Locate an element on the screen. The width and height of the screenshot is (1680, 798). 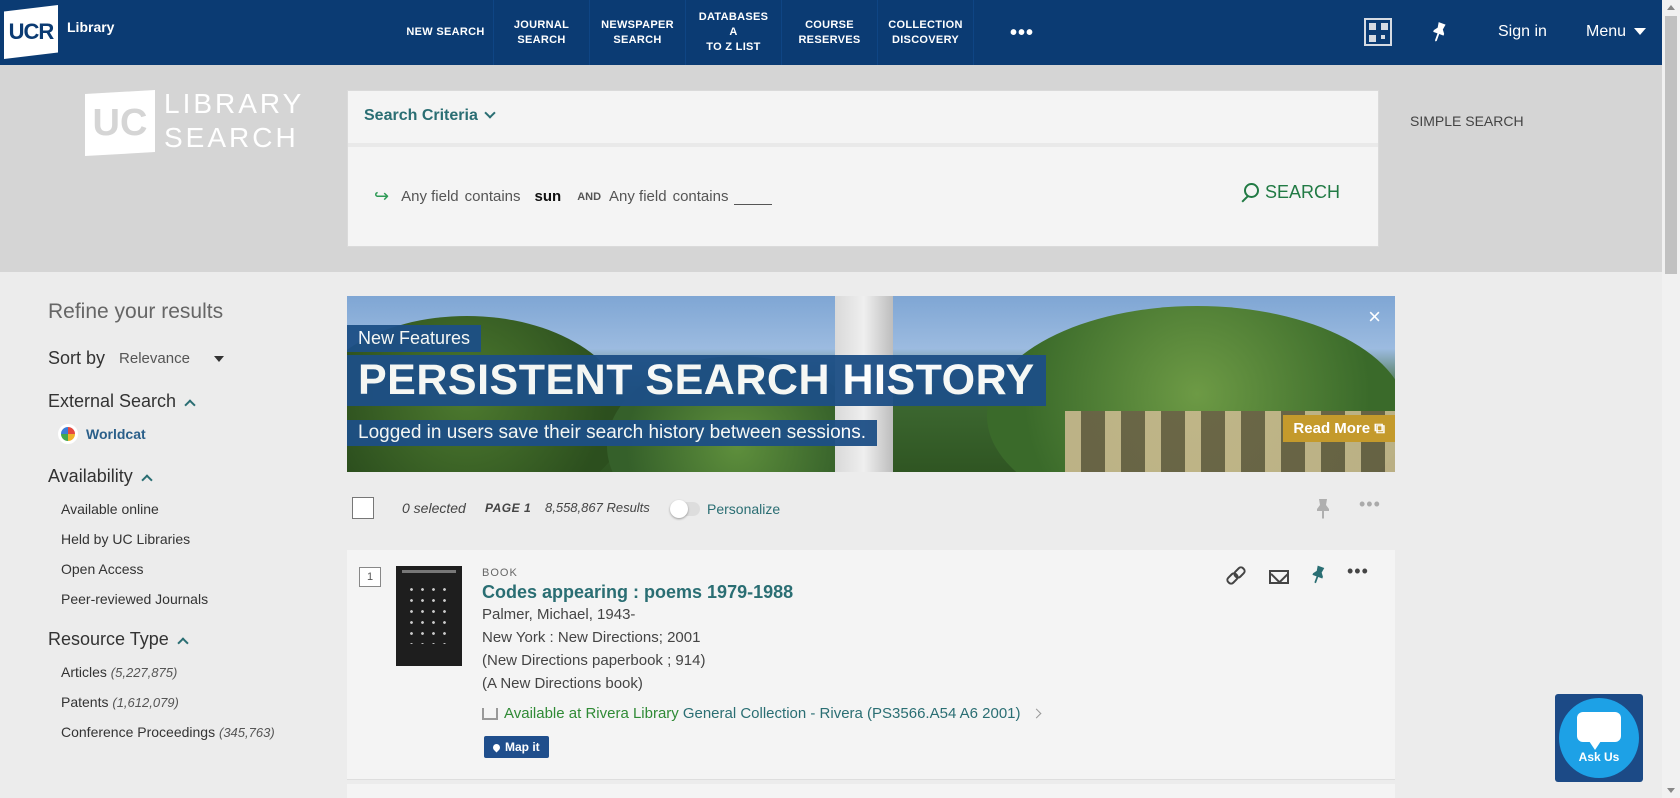
facet-open-access: Open Access is located at coordinates (194, 569).